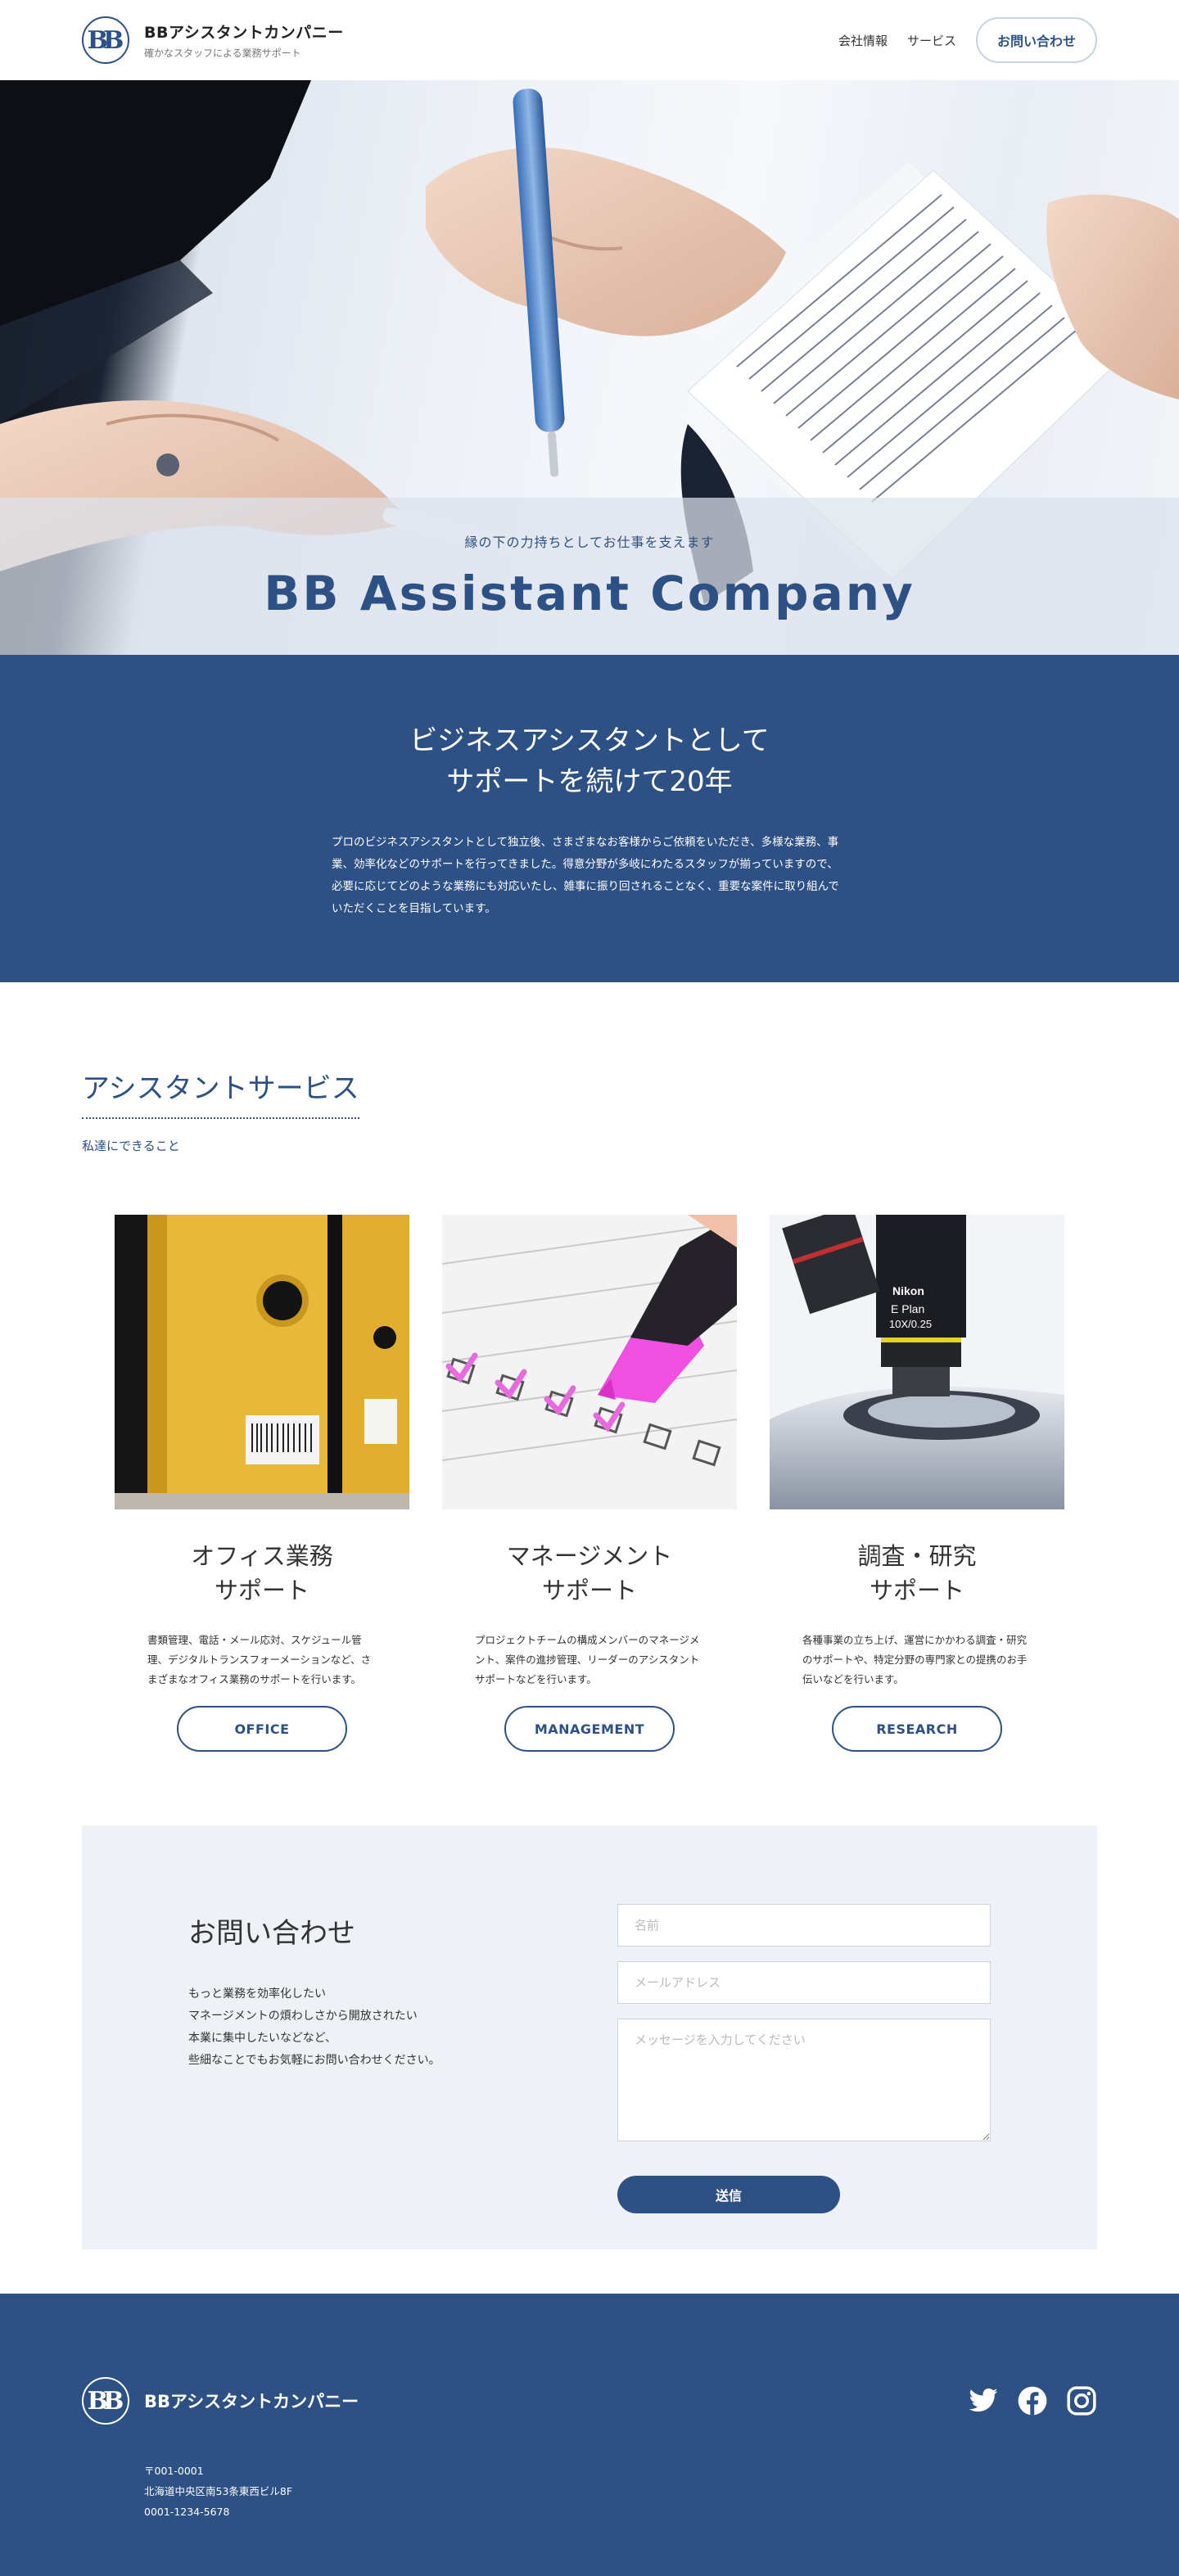 This screenshot has height=2576, width=1179. I want to click on footer-logo-icon: BB, so click(105, 2401).